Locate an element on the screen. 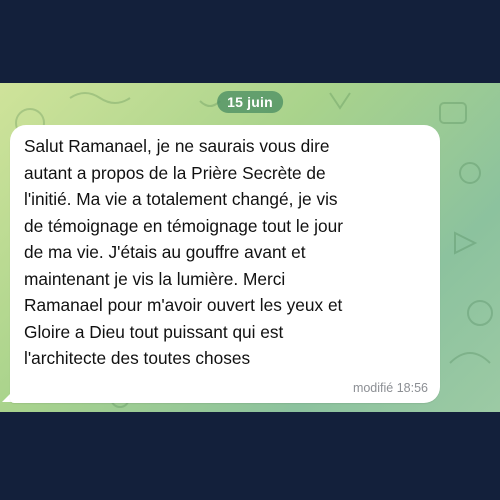 This screenshot has width=500, height=500. message-meta: modifié 18:56 is located at coordinates (390, 388).